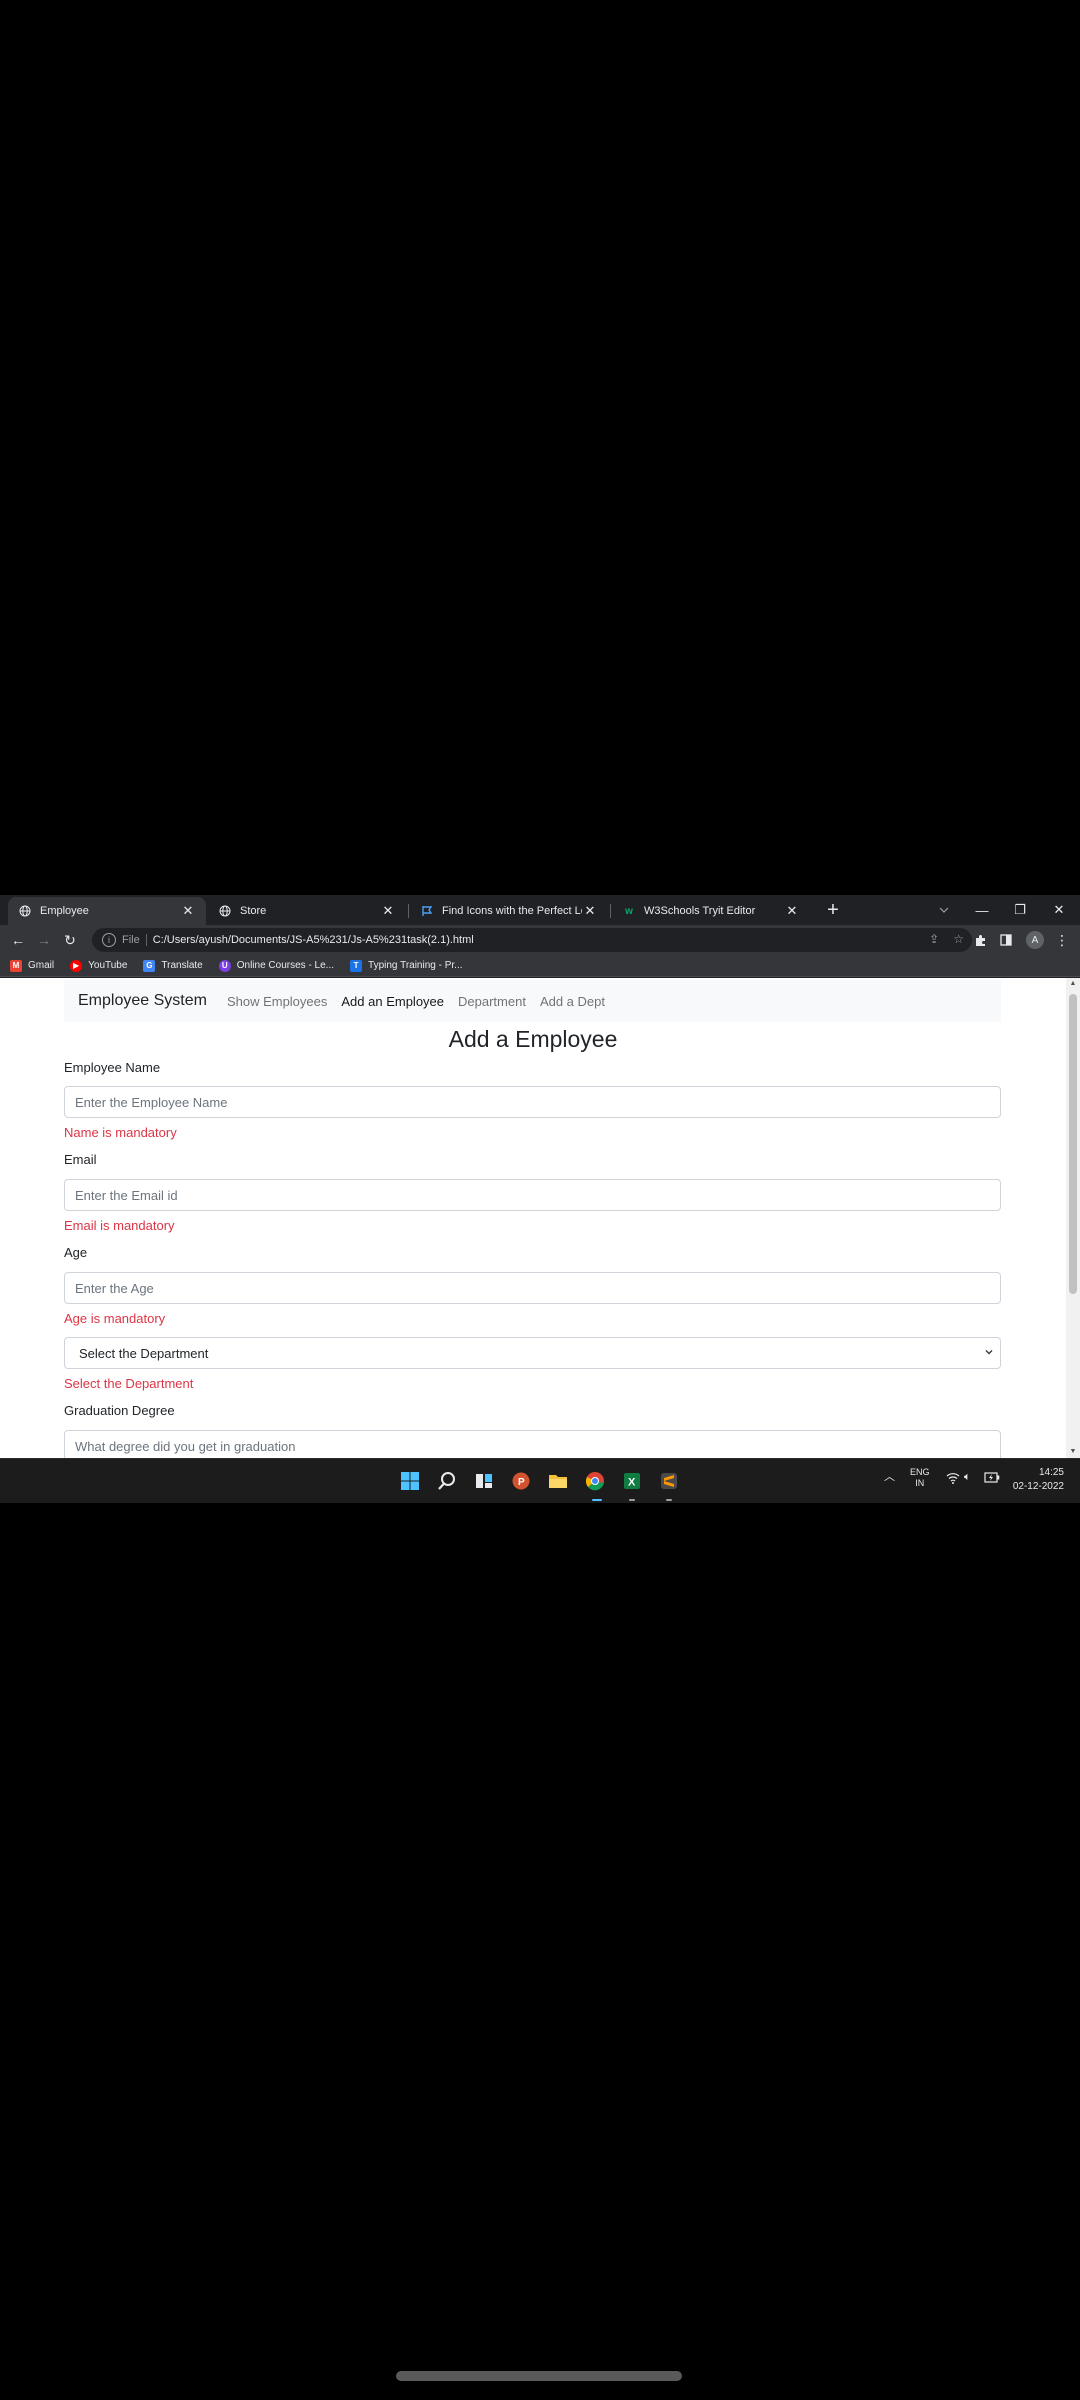  Describe the element at coordinates (920, 1483) in the screenshot. I see `region-code: IN` at that location.